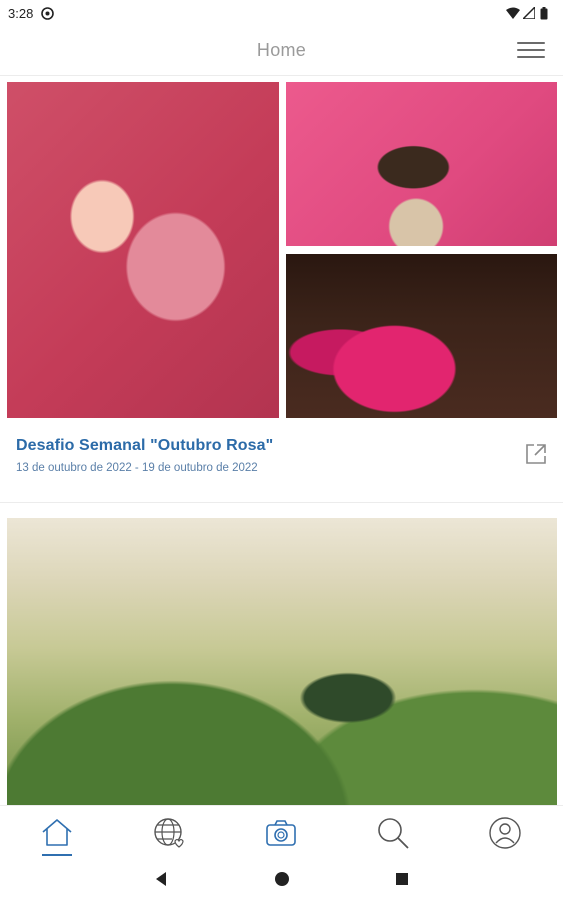 The height and width of the screenshot is (900, 563). What do you see at coordinates (546, 13) in the screenshot?
I see `battery-icon` at bounding box center [546, 13].